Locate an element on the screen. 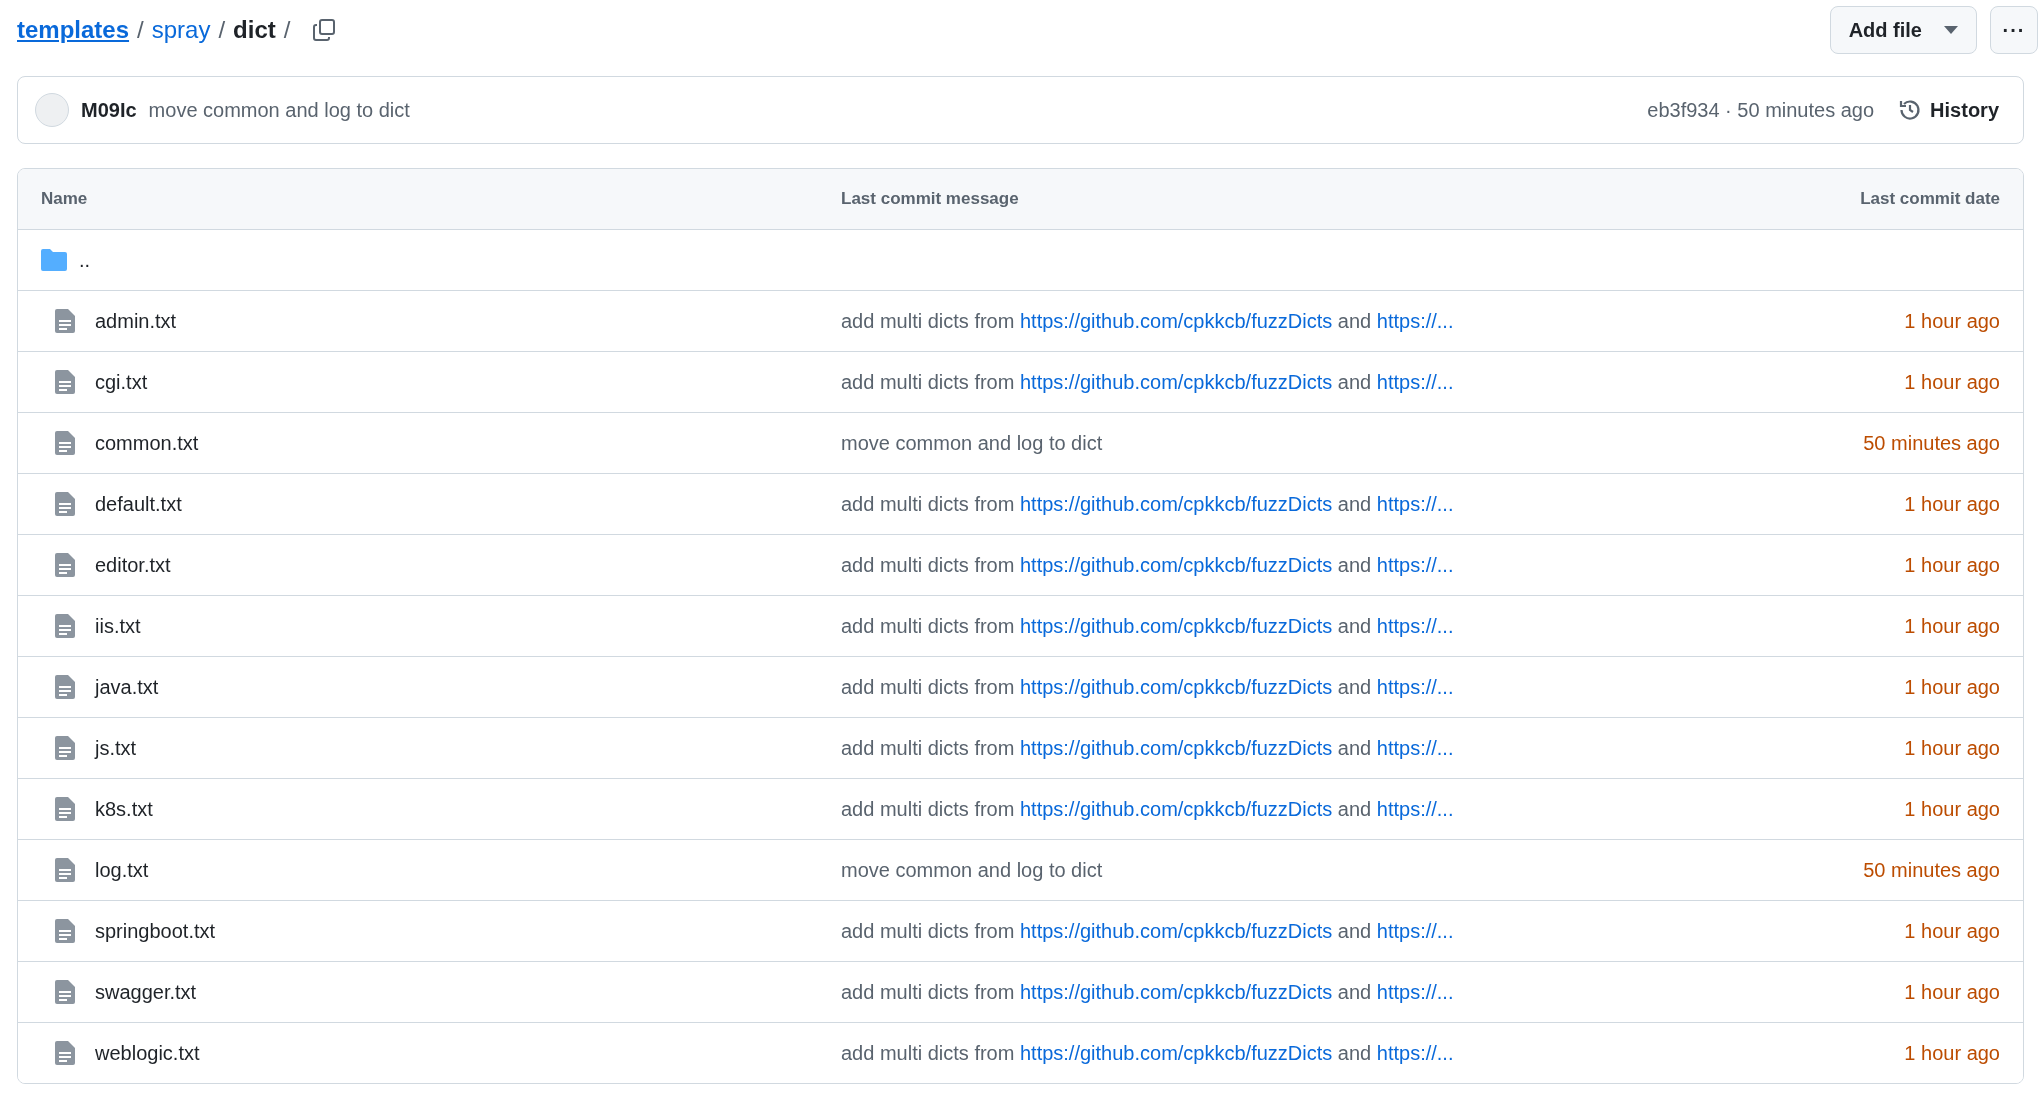  avatar is located at coordinates (52, 110).